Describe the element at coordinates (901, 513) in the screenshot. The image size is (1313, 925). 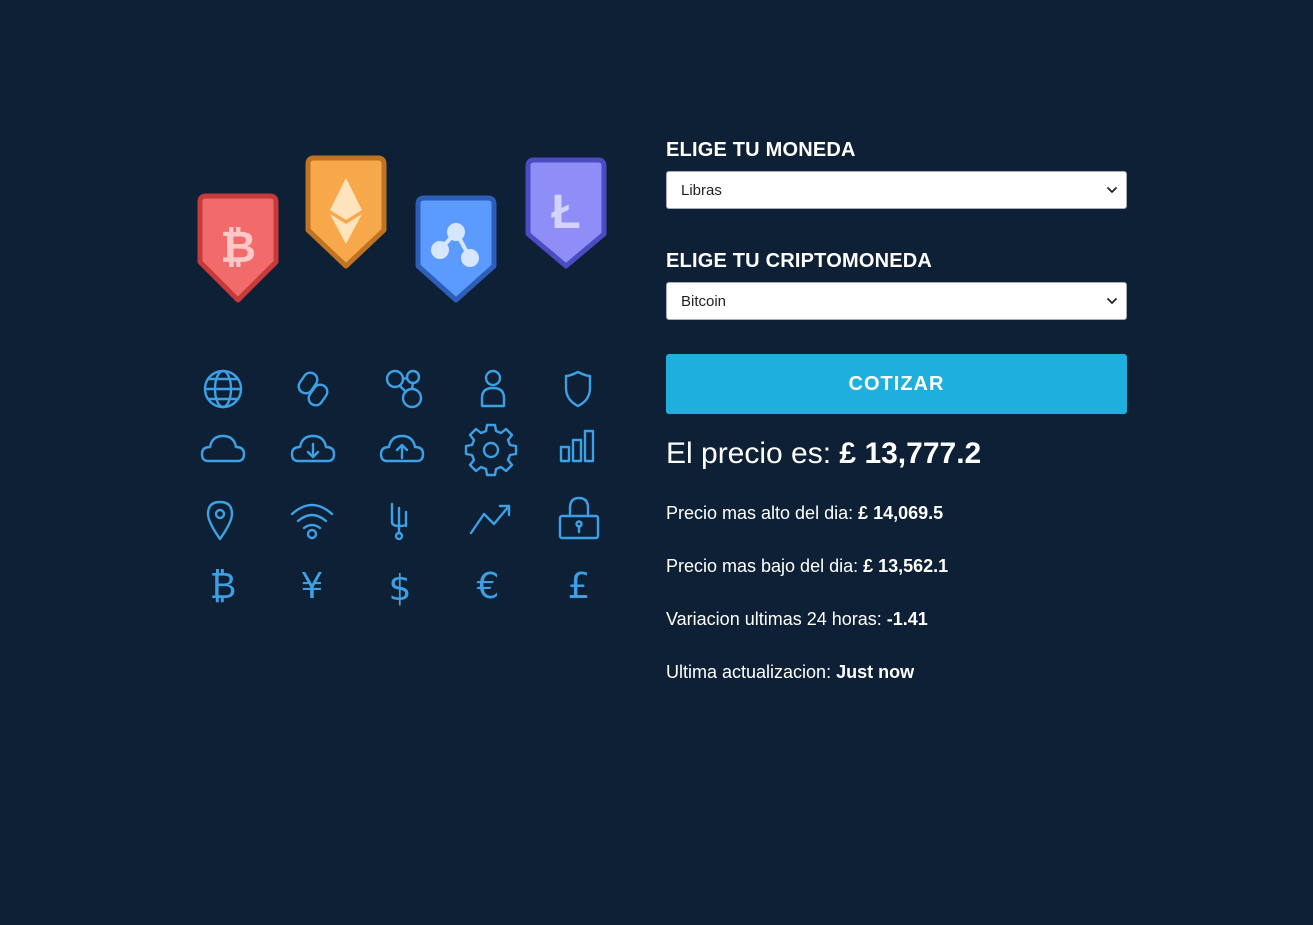
I see `high-price-value: £ 14,069.5` at that location.